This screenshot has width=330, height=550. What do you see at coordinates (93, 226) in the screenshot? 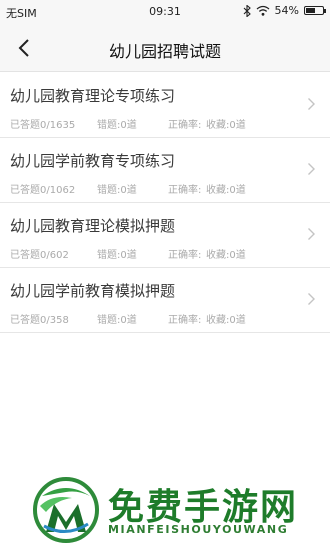
I see `exam-title: 幼儿园教育理论模拟押题` at bounding box center [93, 226].